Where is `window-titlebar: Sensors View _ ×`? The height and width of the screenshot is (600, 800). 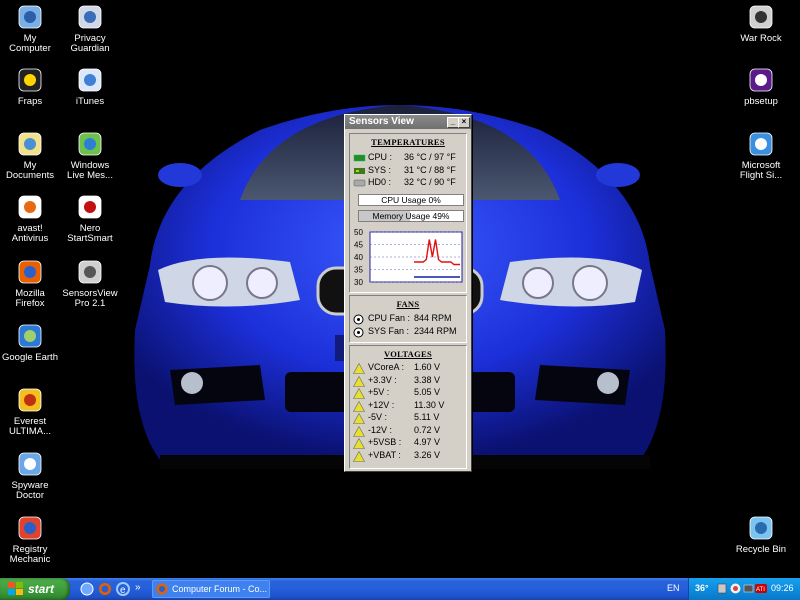 window-titlebar: Sensors View _ × is located at coordinates (408, 122).